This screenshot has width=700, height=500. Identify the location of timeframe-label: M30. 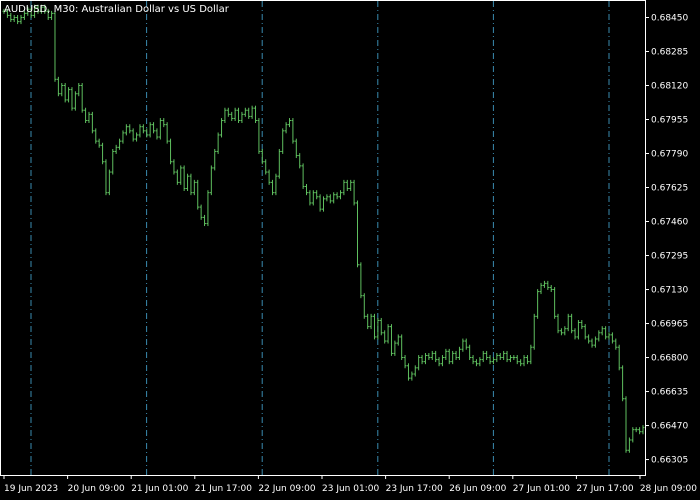
(64, 9).